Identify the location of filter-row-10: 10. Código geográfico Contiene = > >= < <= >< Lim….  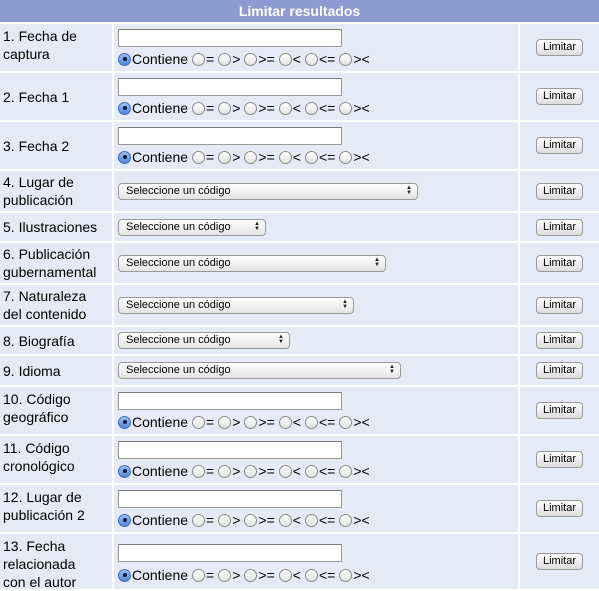
(299, 410).